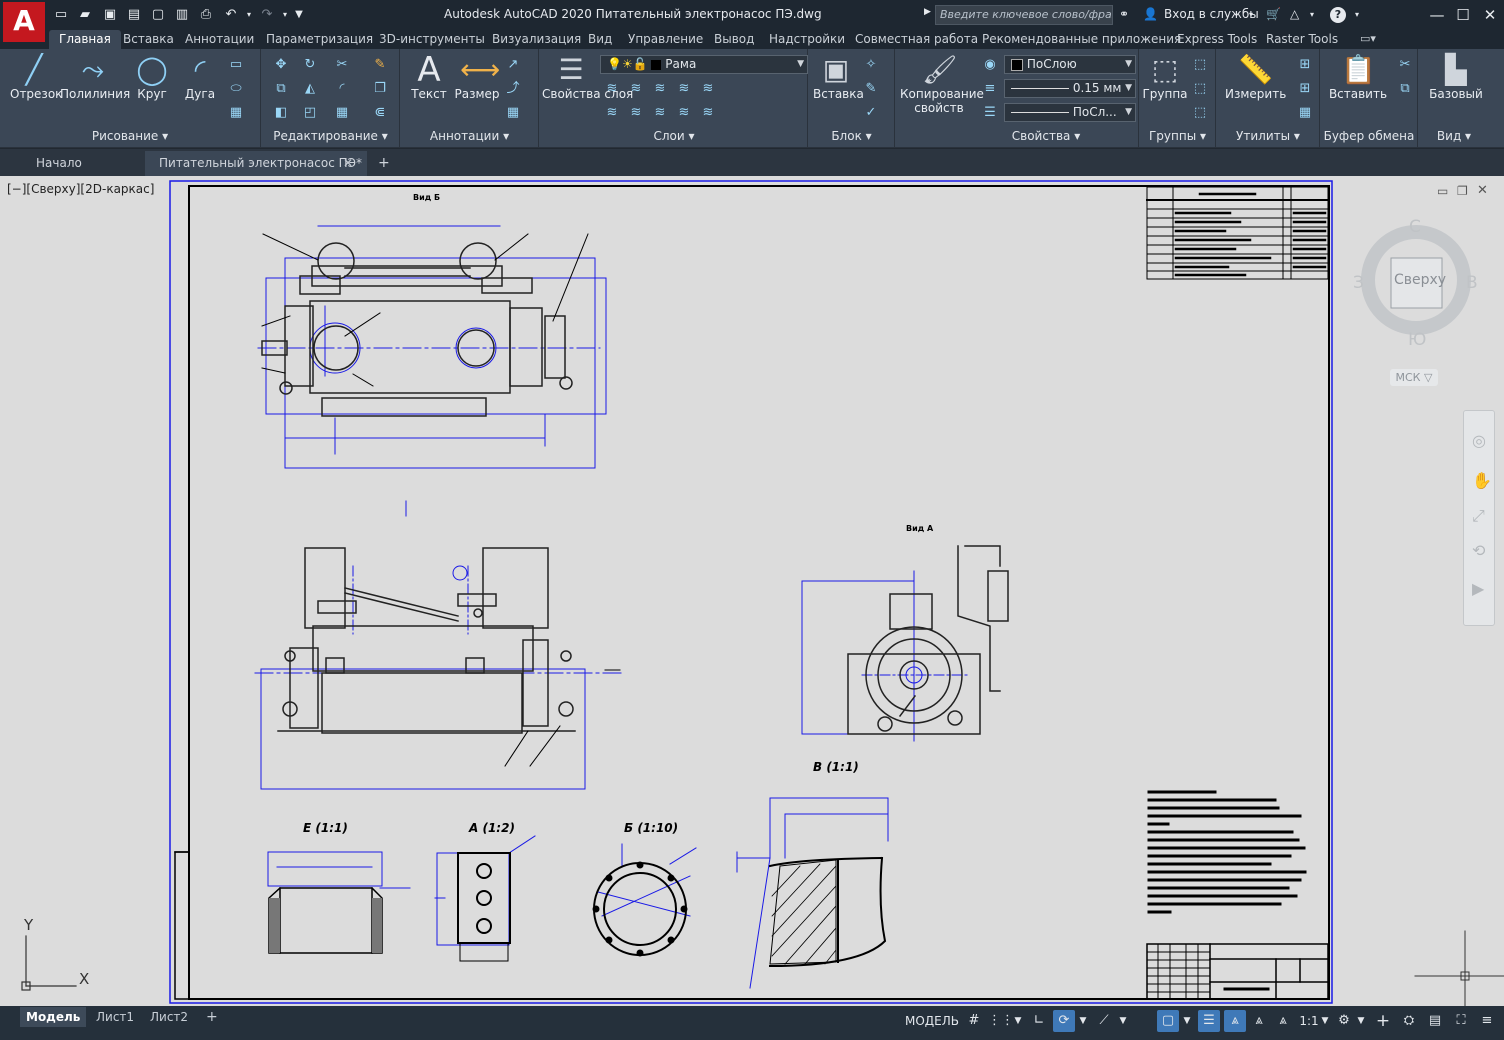 This screenshot has height=1040, width=1504. I want to click on open-file-icon: ▰, so click(85, 14).